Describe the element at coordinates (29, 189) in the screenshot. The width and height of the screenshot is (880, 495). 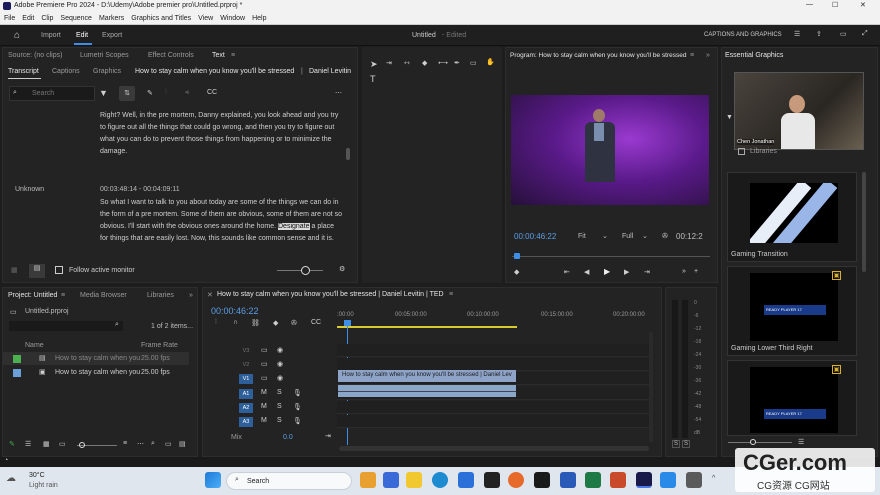
I see `speaker-label: Unknown` at that location.